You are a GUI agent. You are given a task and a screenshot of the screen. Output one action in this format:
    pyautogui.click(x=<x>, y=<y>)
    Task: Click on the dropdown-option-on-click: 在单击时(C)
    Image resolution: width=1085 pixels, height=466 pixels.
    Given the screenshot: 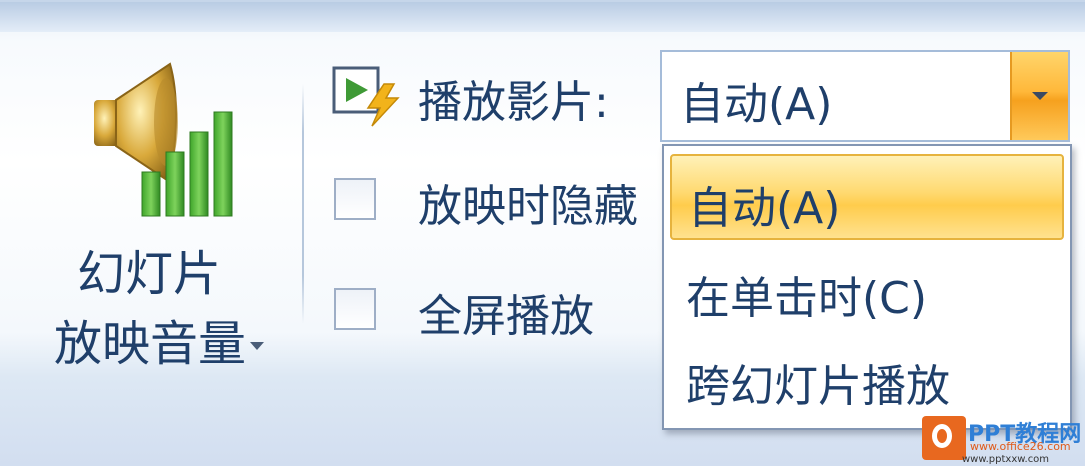 What is the action you would take?
    pyautogui.click(x=867, y=289)
    